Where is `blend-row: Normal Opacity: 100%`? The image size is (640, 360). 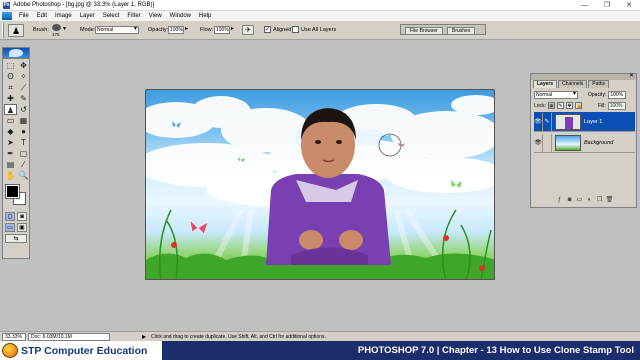
blend-row: Normal Opacity: 100% is located at coordinates (580, 94).